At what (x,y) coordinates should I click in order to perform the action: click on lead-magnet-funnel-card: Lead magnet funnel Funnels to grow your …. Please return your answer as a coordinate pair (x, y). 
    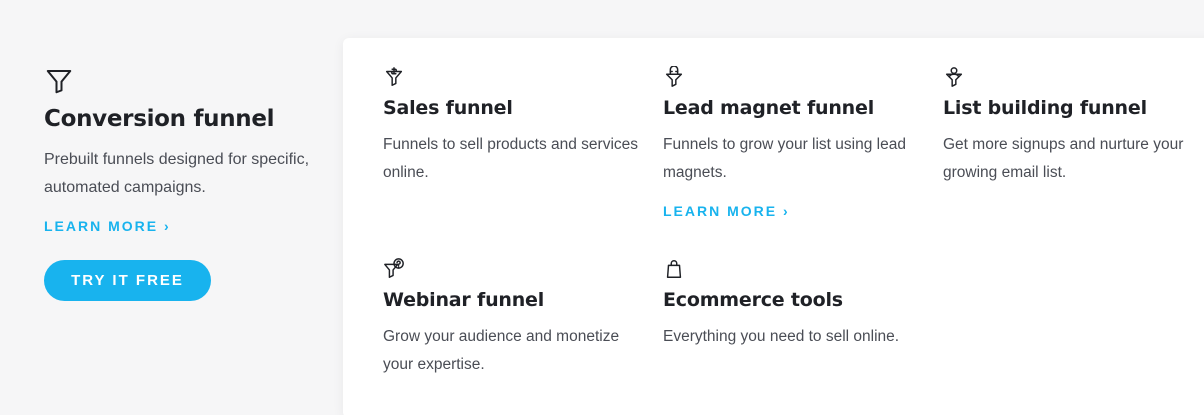
    Looking at the image, I should click on (795, 143).